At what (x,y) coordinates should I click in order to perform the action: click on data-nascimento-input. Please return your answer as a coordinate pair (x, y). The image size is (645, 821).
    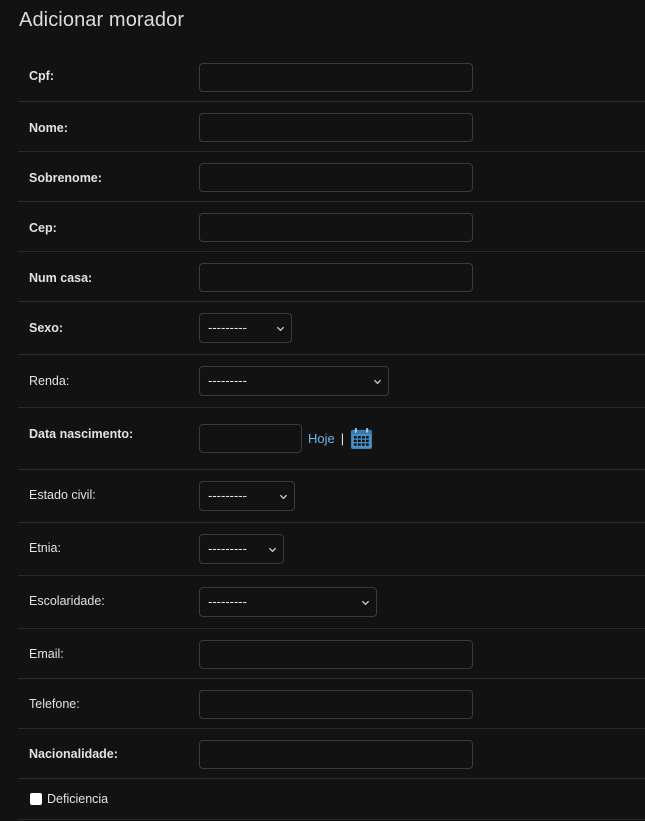
    Looking at the image, I should click on (250, 438).